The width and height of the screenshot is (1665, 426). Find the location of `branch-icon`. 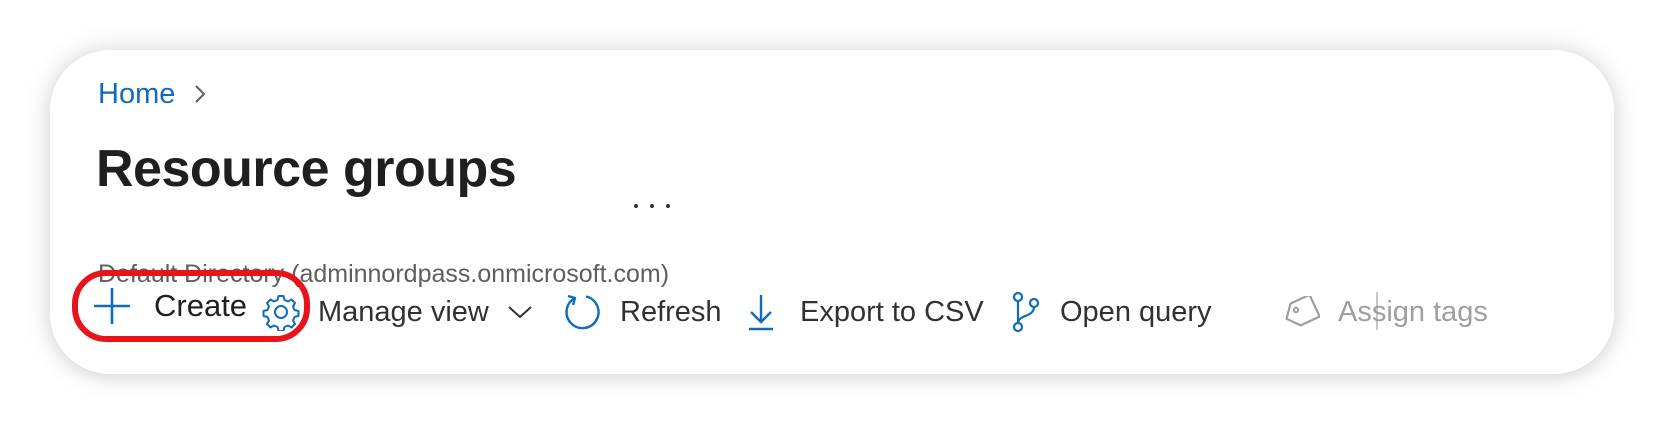

branch-icon is located at coordinates (1026, 312).